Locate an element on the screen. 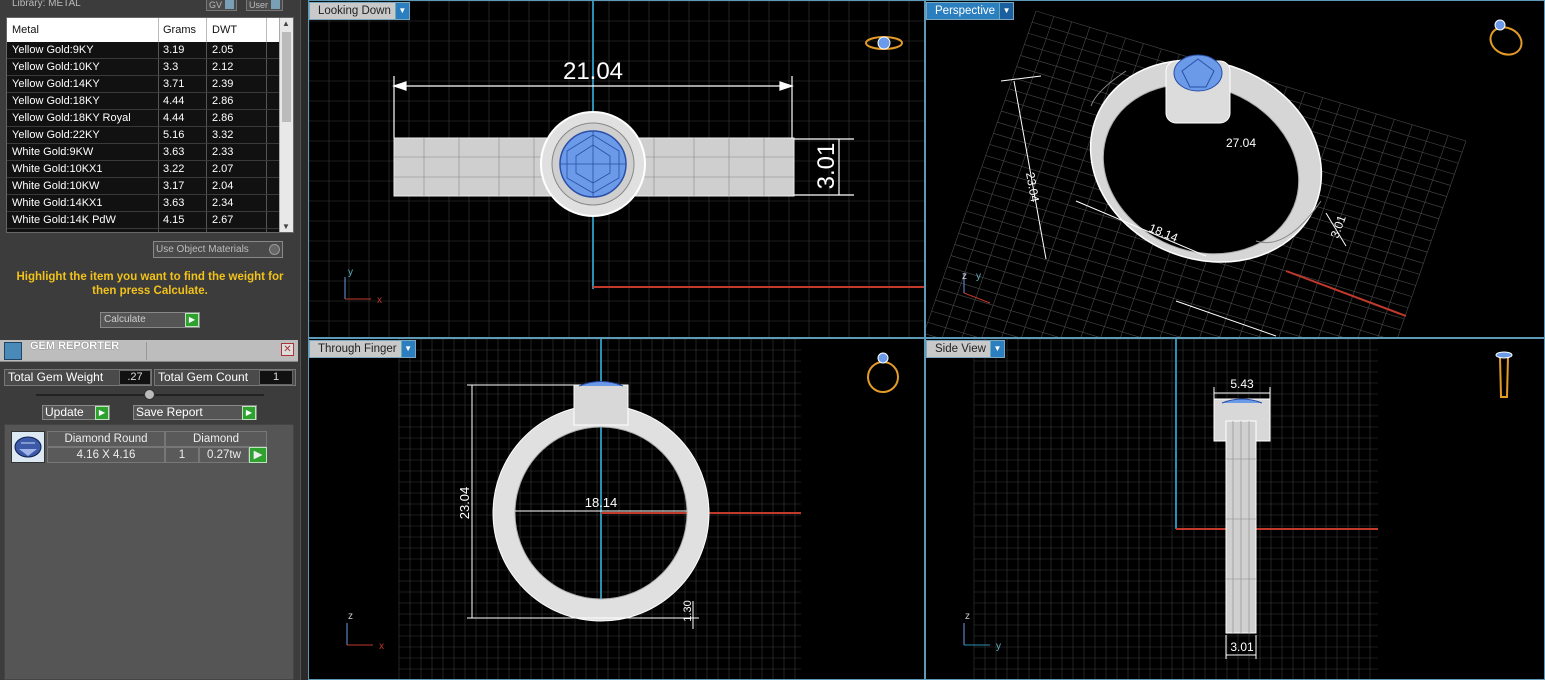 This screenshot has width=1545, height=680. metal-cell: White Gold:10KX1 is located at coordinates (83, 169).